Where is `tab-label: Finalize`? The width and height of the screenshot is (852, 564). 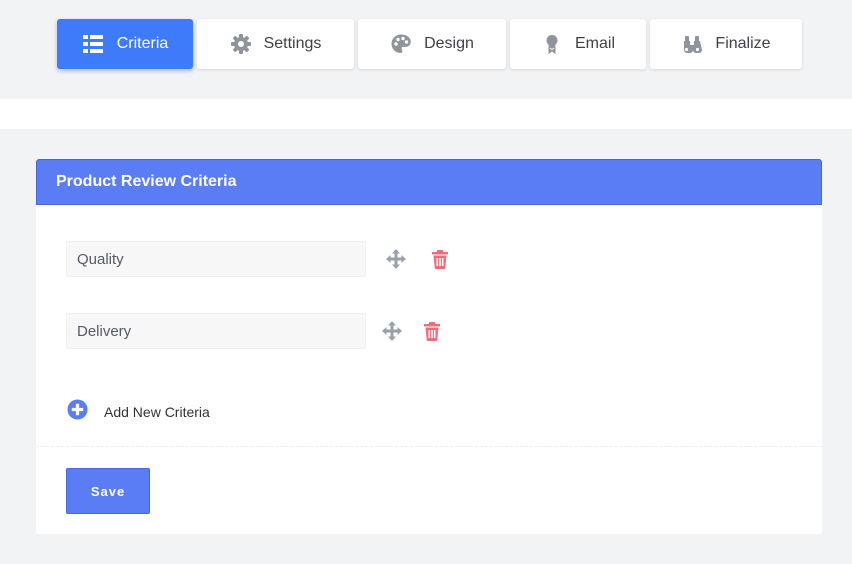 tab-label: Finalize is located at coordinates (743, 43).